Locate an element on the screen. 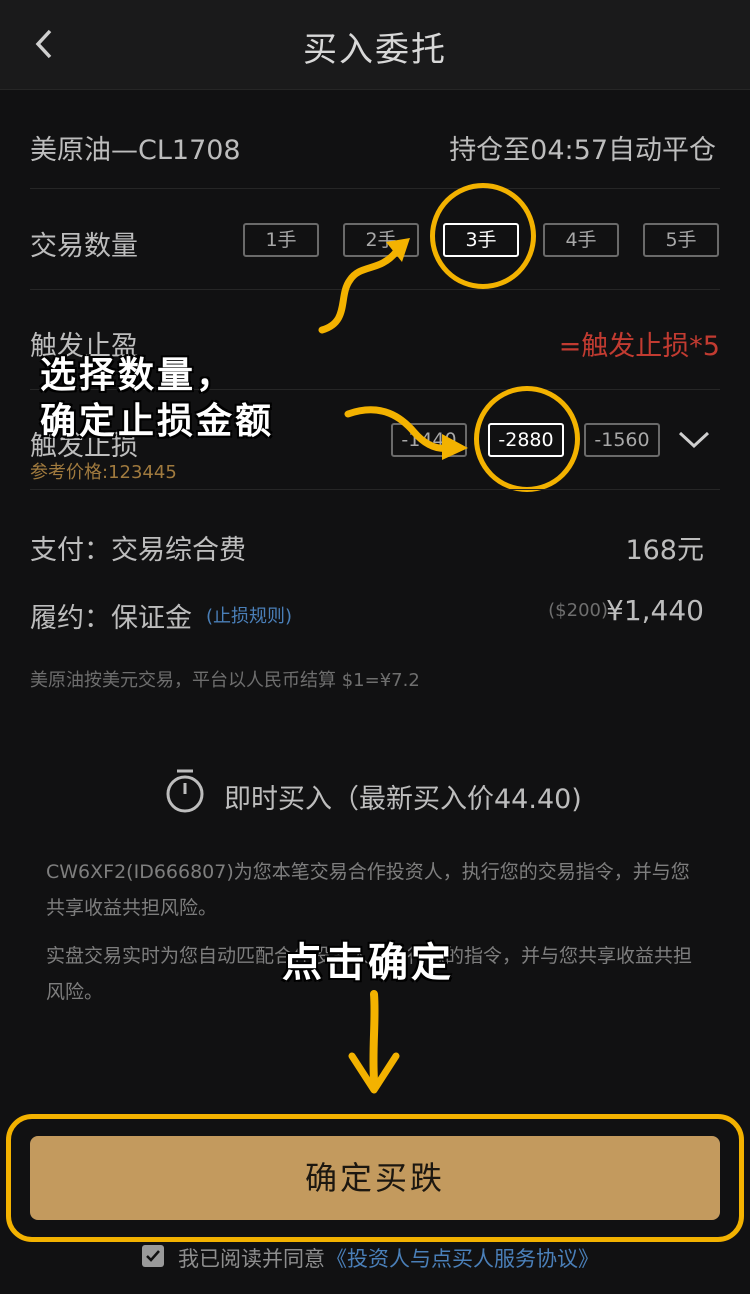 The height and width of the screenshot is (1294, 750). pay-fee-value: 168元 is located at coordinates (664, 550).